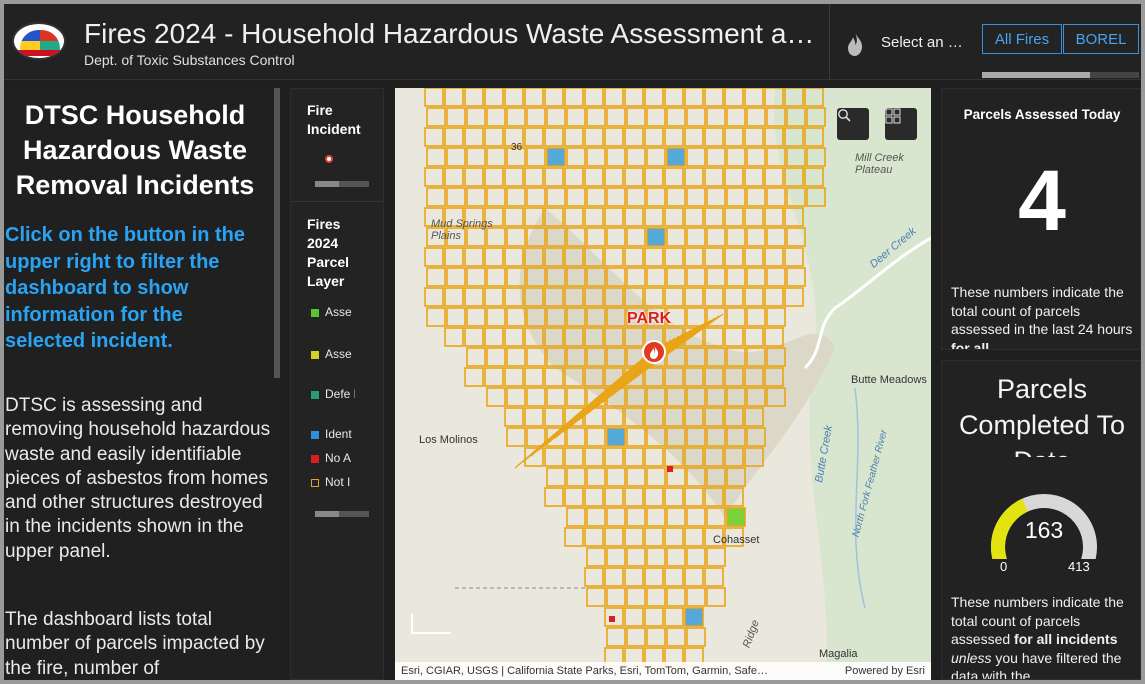 The width and height of the screenshot is (1145, 684). Describe the element at coordinates (189, 60) in the screenshot. I see `page-subtitle: Dept. of Toxic Substances Control` at that location.